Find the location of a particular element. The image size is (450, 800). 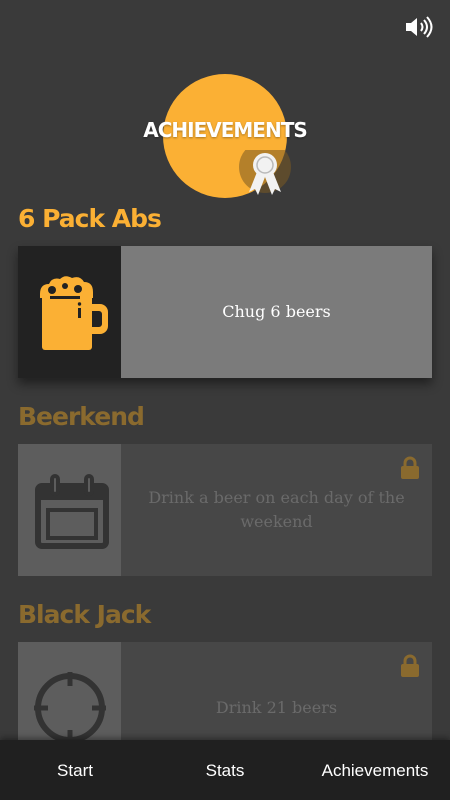

achievement-description-text: Drink a beer on each day of the weekend is located at coordinates (276, 509).